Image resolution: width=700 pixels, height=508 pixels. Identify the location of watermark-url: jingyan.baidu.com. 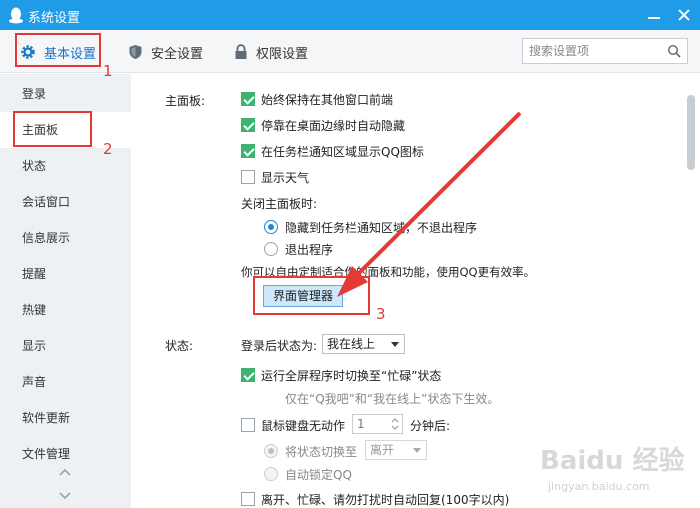
(599, 486).